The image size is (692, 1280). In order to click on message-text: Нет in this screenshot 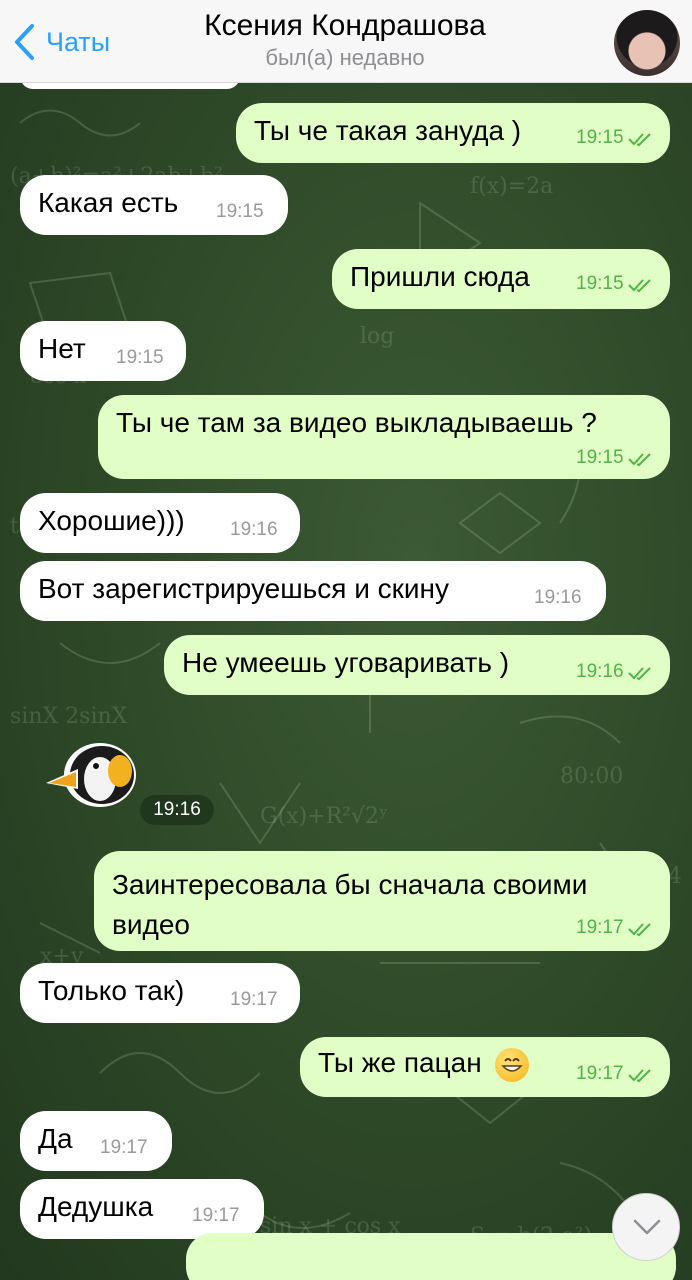, I will do `click(62, 348)`.